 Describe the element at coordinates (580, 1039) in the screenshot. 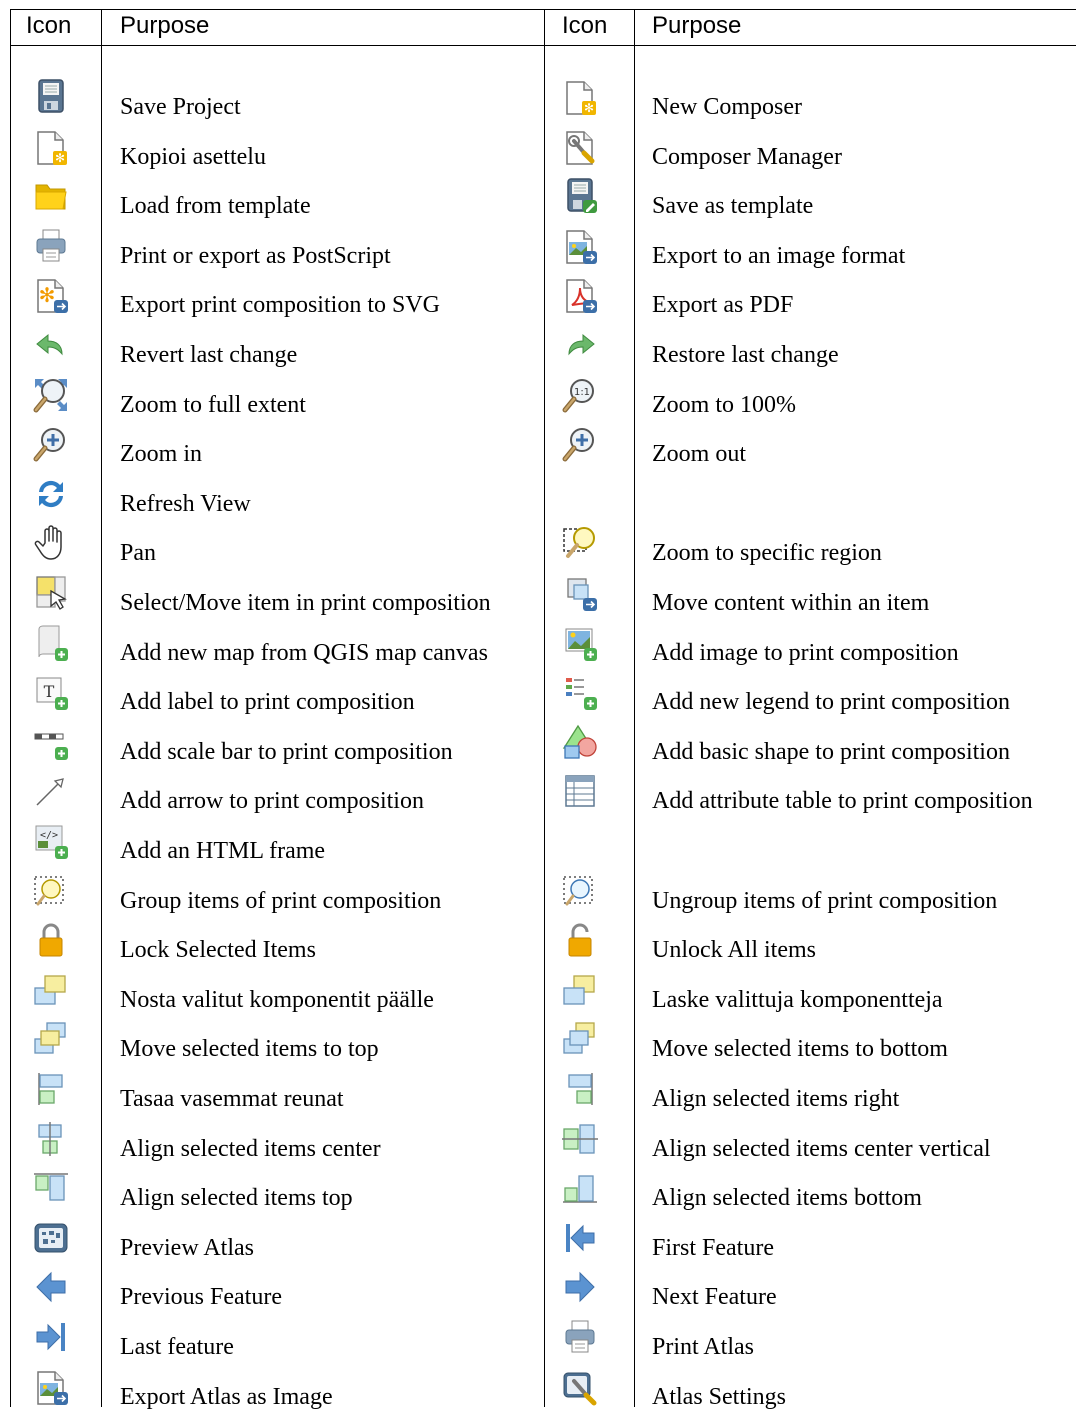

I see `move-to-bottom-icon` at that location.